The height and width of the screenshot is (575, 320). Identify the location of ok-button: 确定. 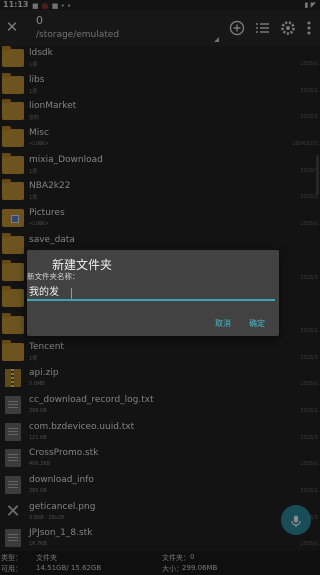
(257, 323).